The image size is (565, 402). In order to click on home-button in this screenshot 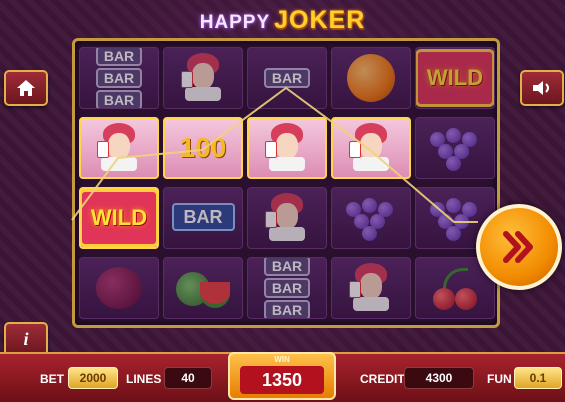, I will do `click(26, 88)`.